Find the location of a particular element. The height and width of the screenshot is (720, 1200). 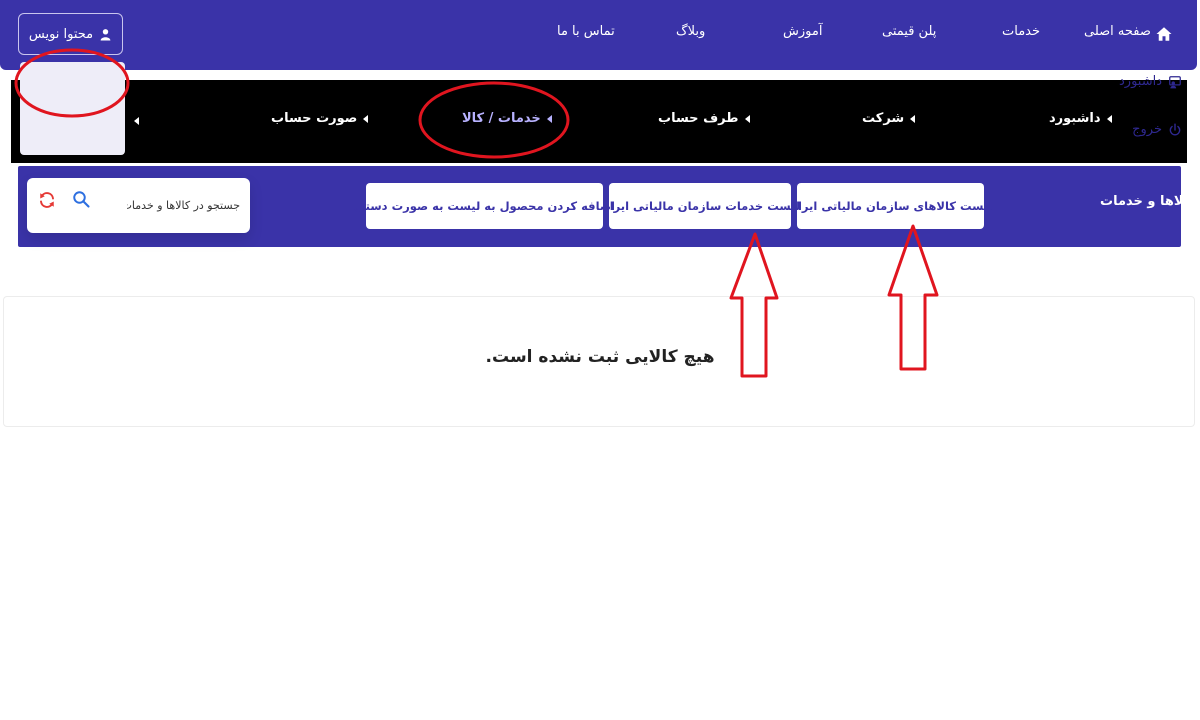

dropdown-label: داشبورد is located at coordinates (1140, 81).